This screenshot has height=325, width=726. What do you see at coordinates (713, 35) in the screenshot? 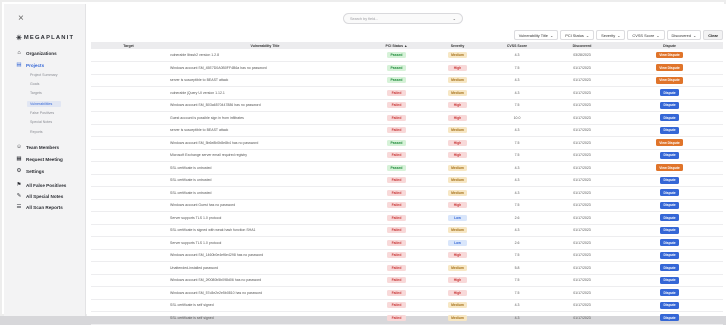
I see `clear-filters-button: Clear` at bounding box center [713, 35].